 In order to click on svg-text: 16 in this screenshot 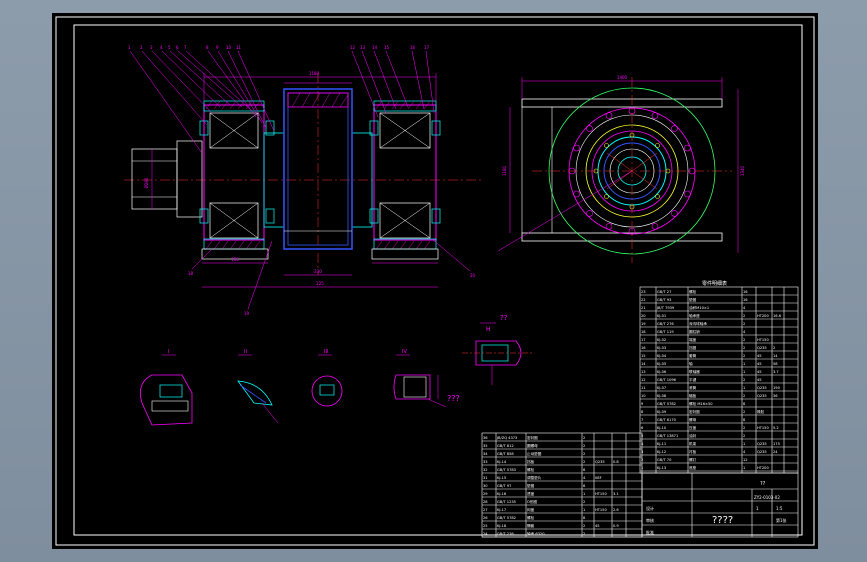, I will do `click(413, 47)`.